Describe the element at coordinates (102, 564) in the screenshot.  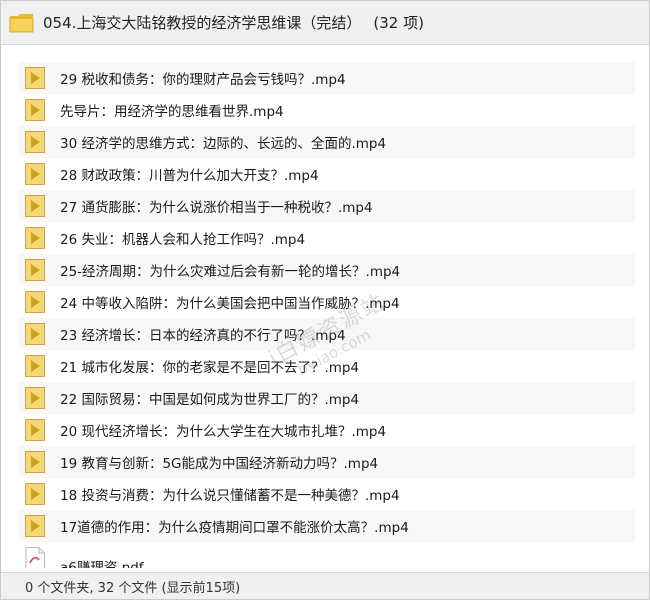
I see `file-name: a6赚理资.pdf` at that location.